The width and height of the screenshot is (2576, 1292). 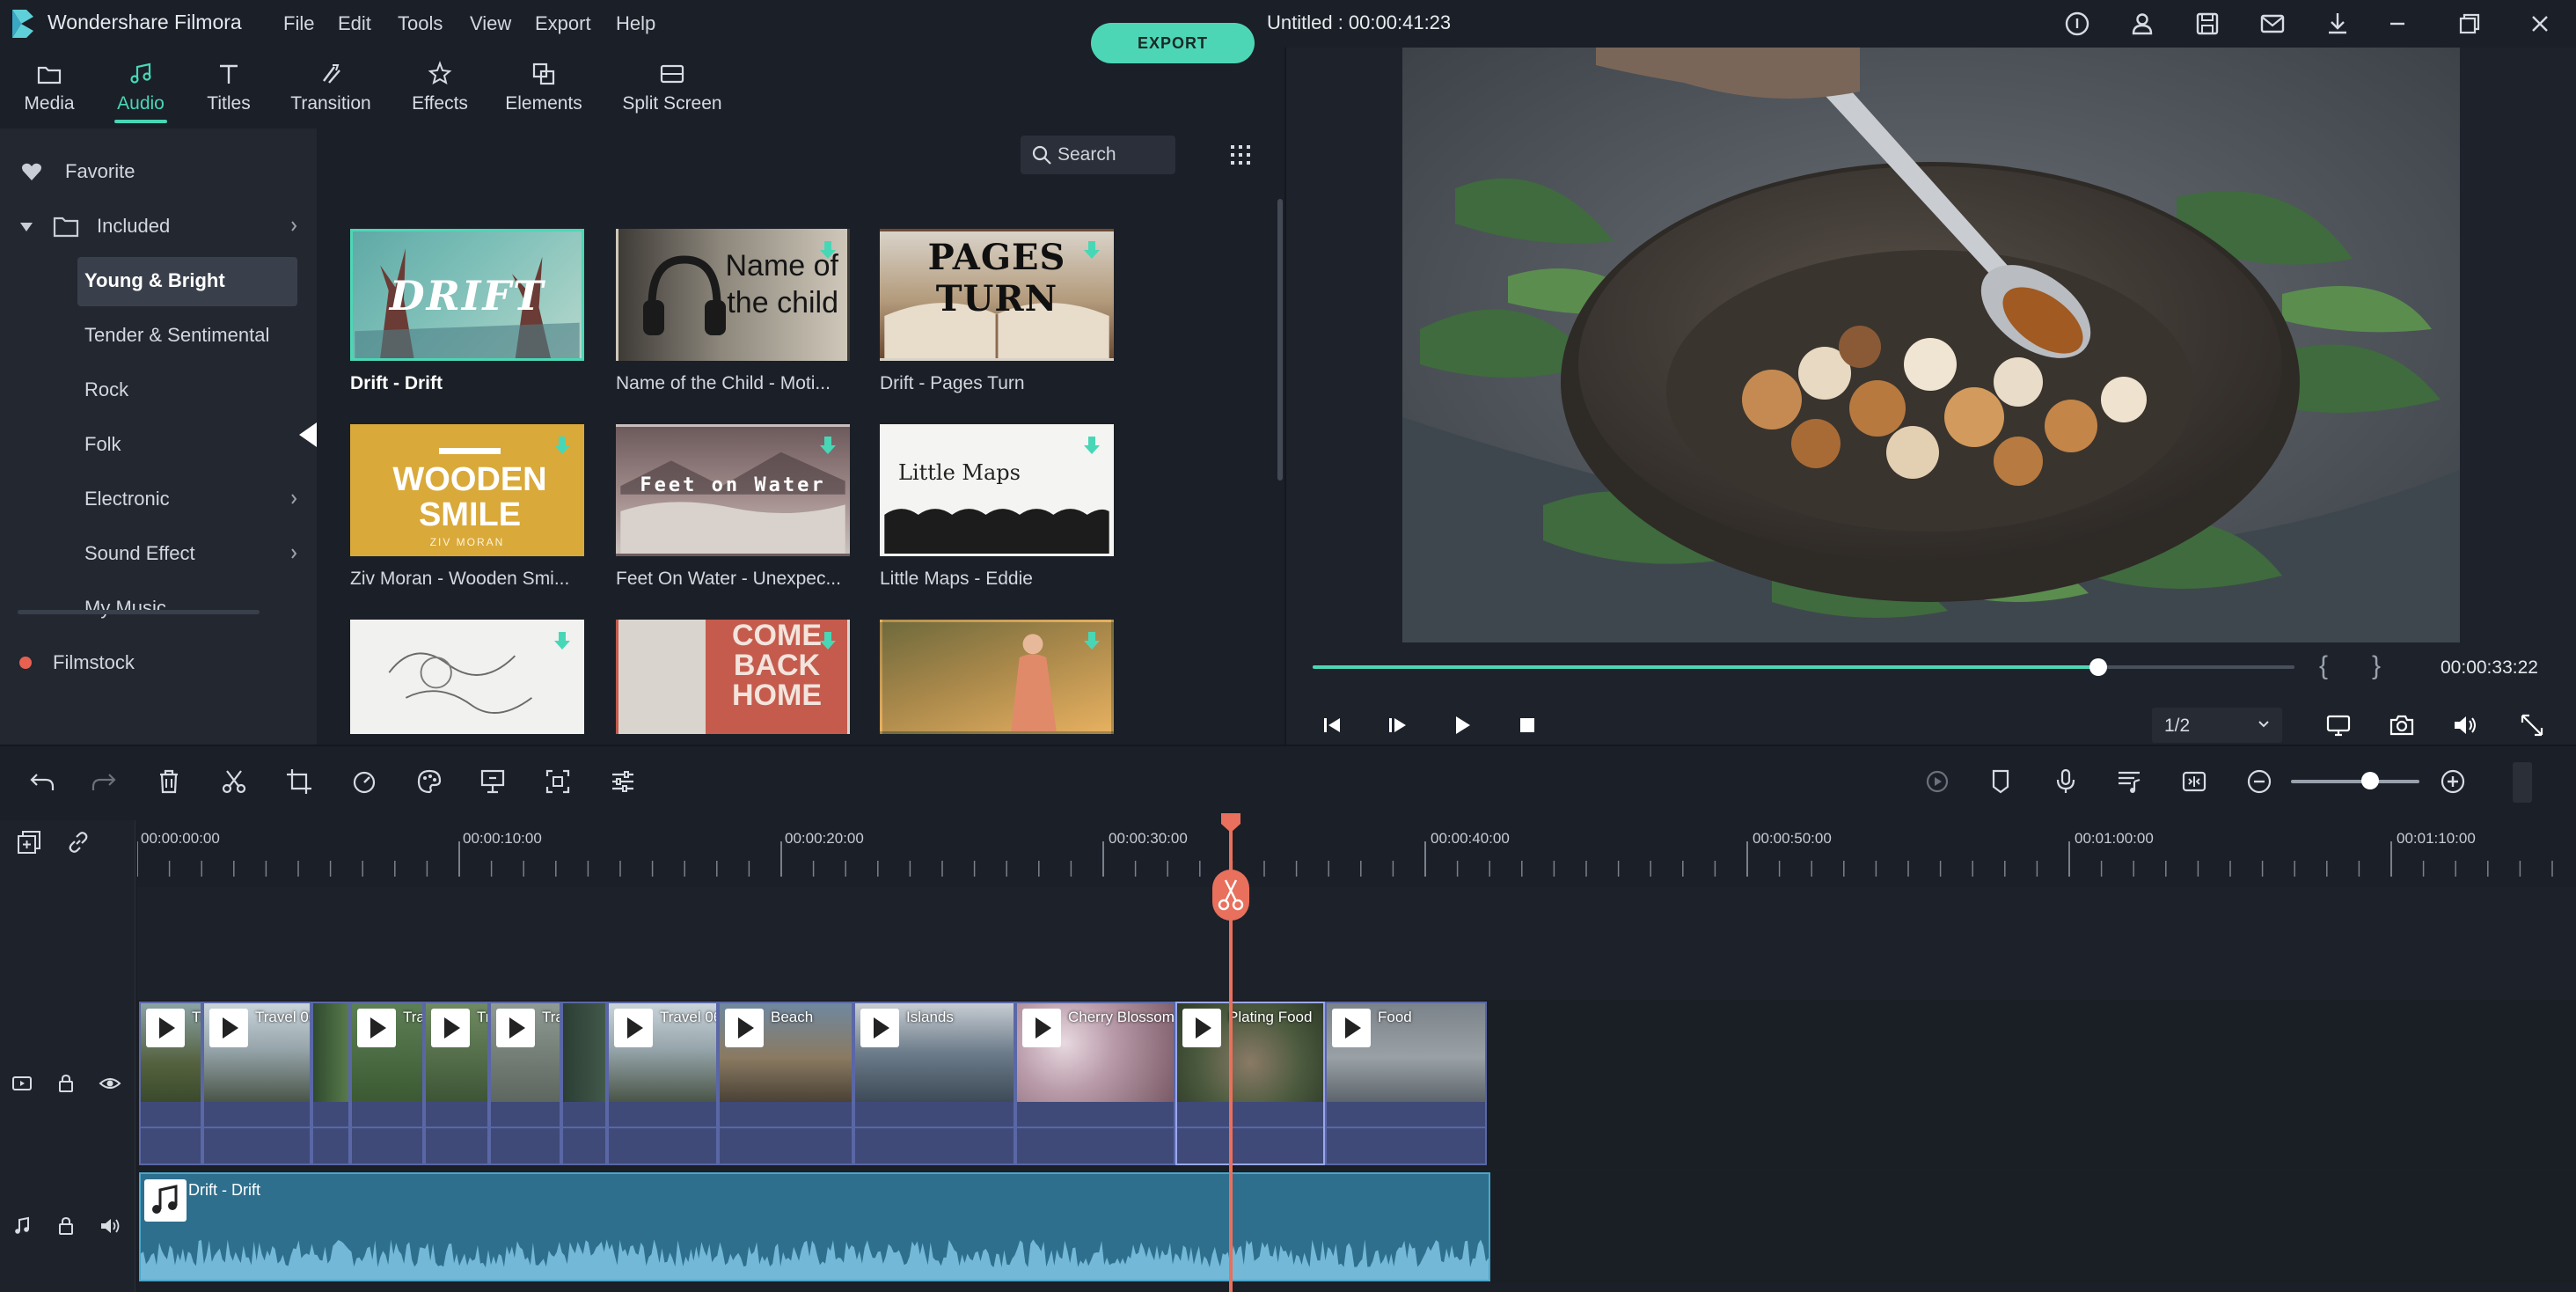 What do you see at coordinates (1462, 725) in the screenshot?
I see `play-icon` at bounding box center [1462, 725].